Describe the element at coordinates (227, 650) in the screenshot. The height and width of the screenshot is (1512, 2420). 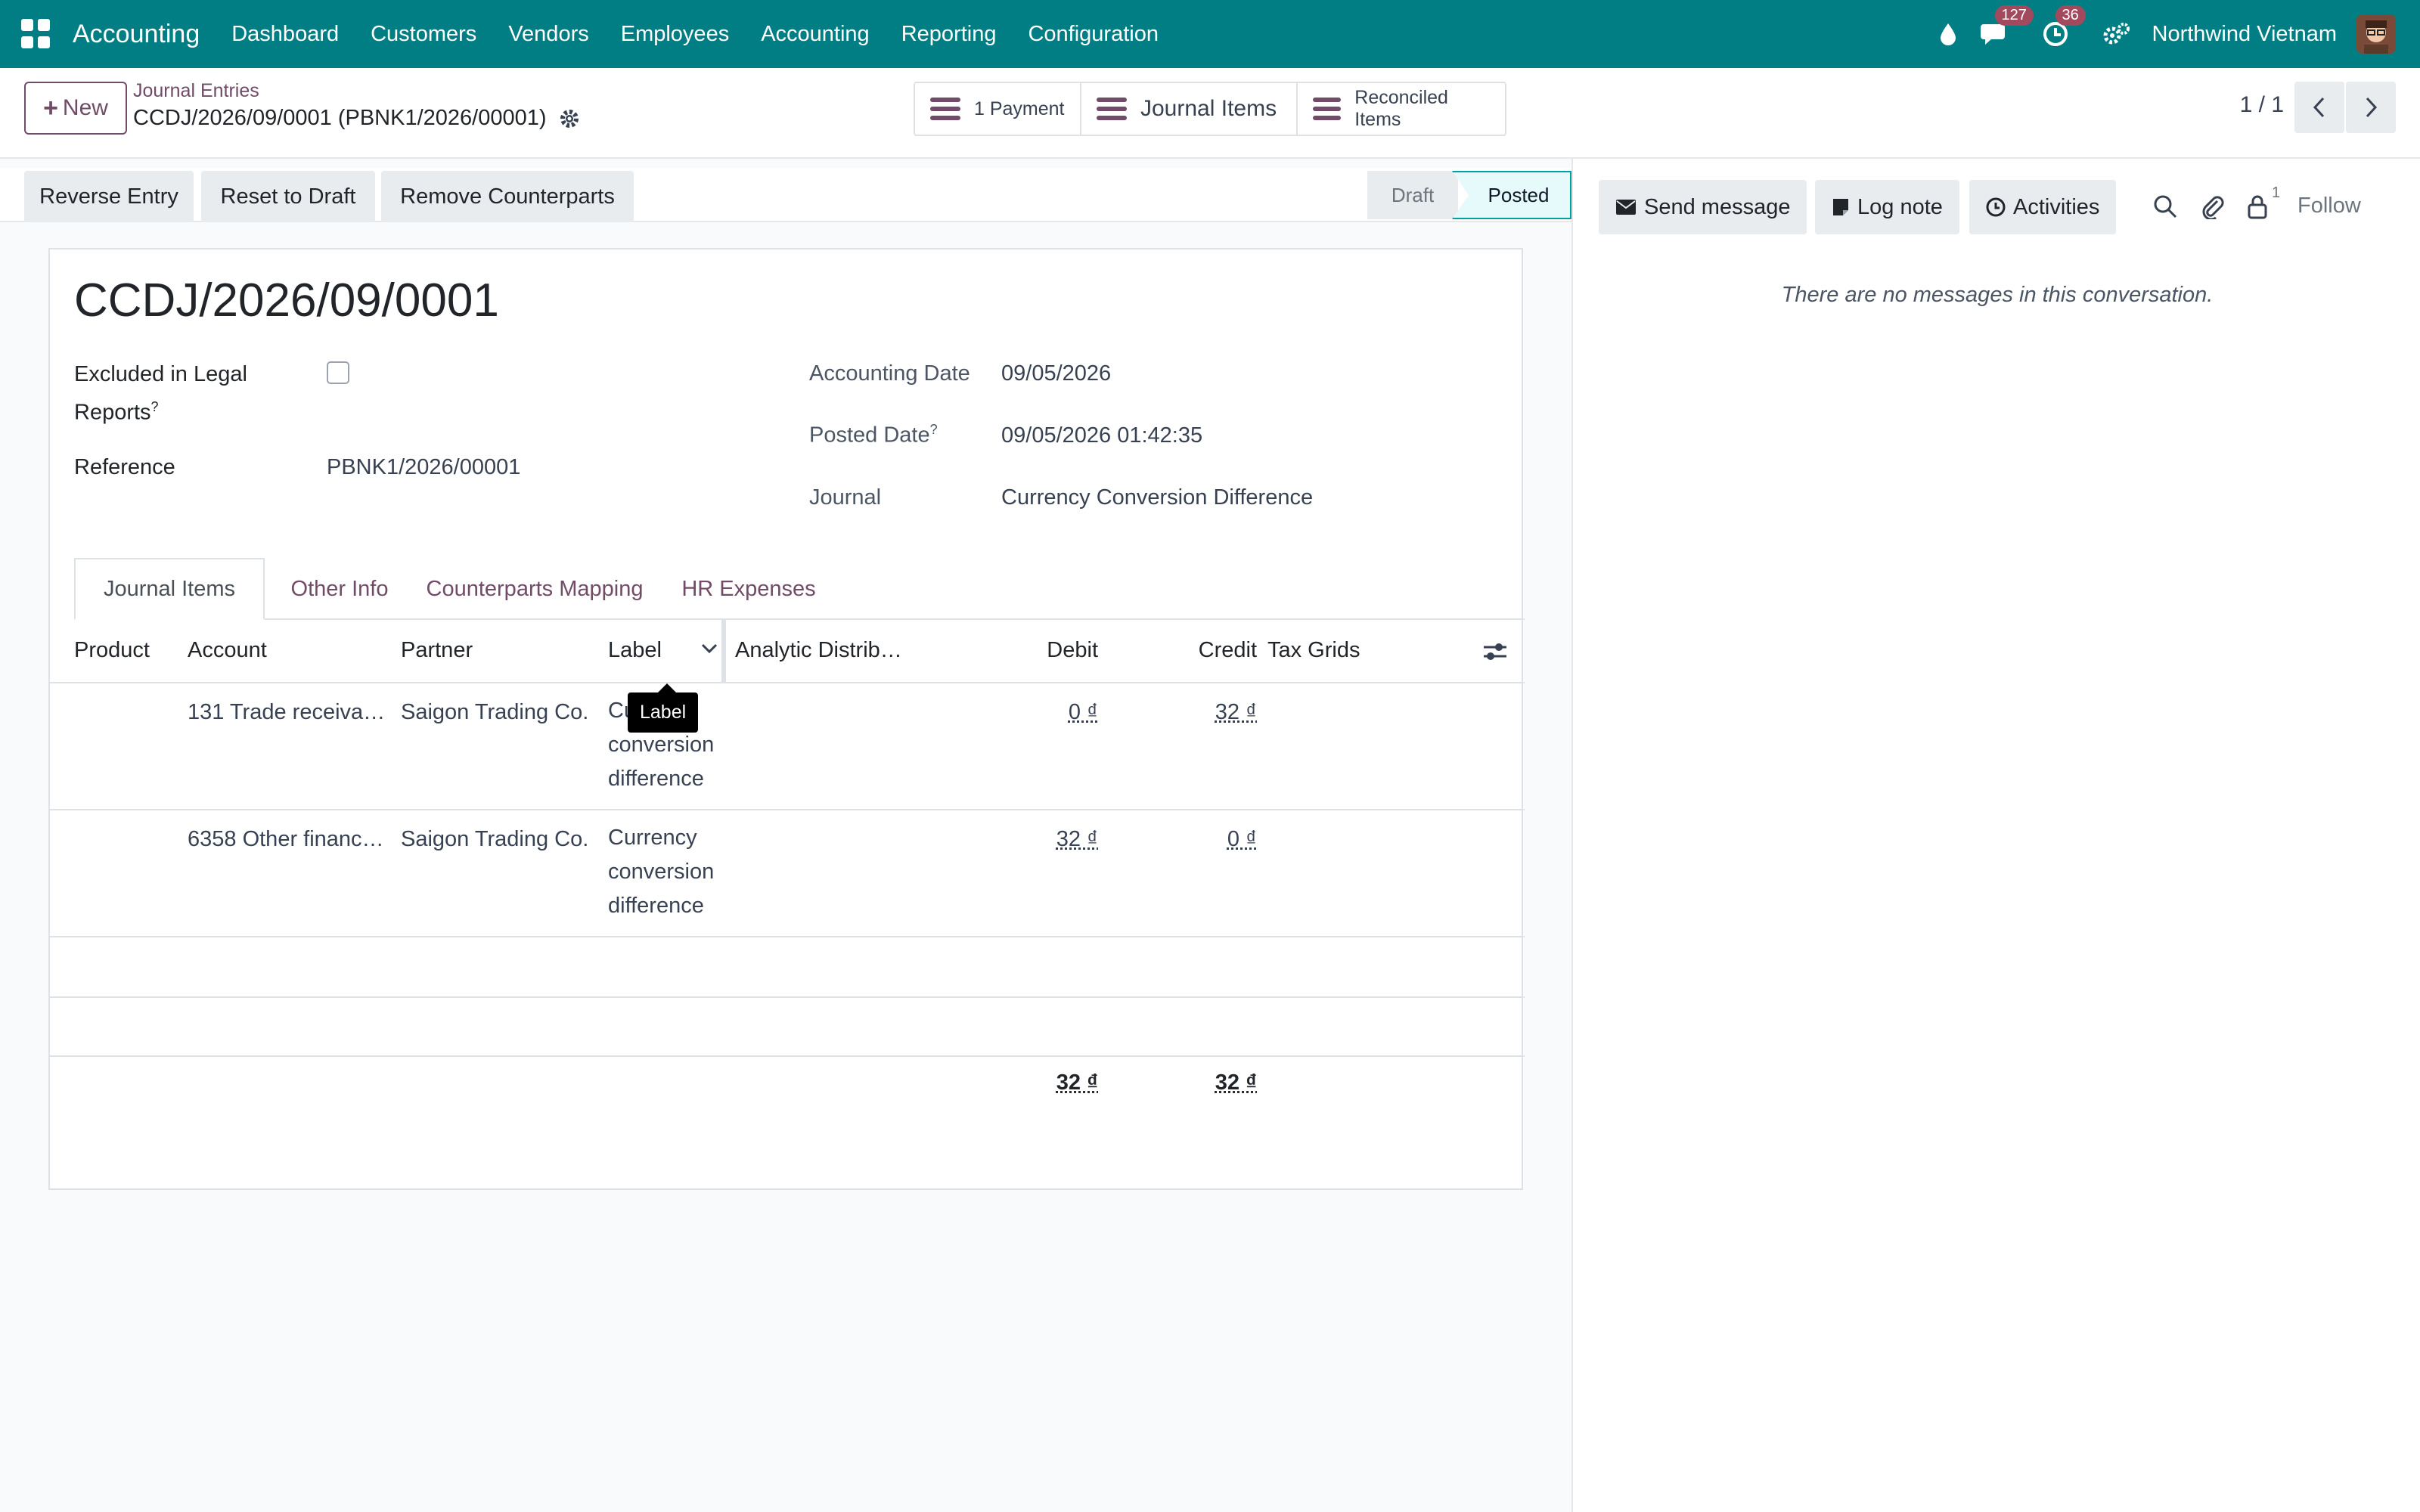
I see `column-account: Account` at that location.